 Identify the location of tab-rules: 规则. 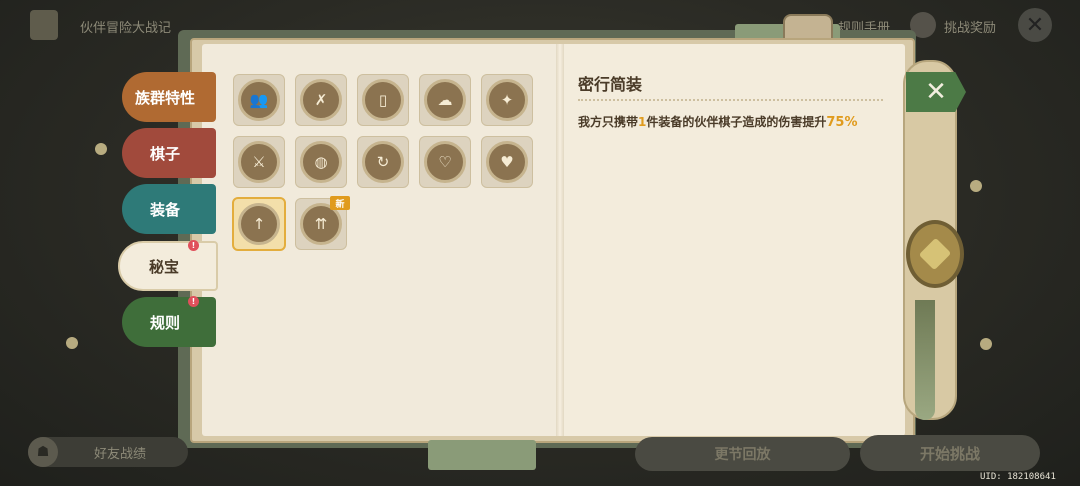
(169, 322).